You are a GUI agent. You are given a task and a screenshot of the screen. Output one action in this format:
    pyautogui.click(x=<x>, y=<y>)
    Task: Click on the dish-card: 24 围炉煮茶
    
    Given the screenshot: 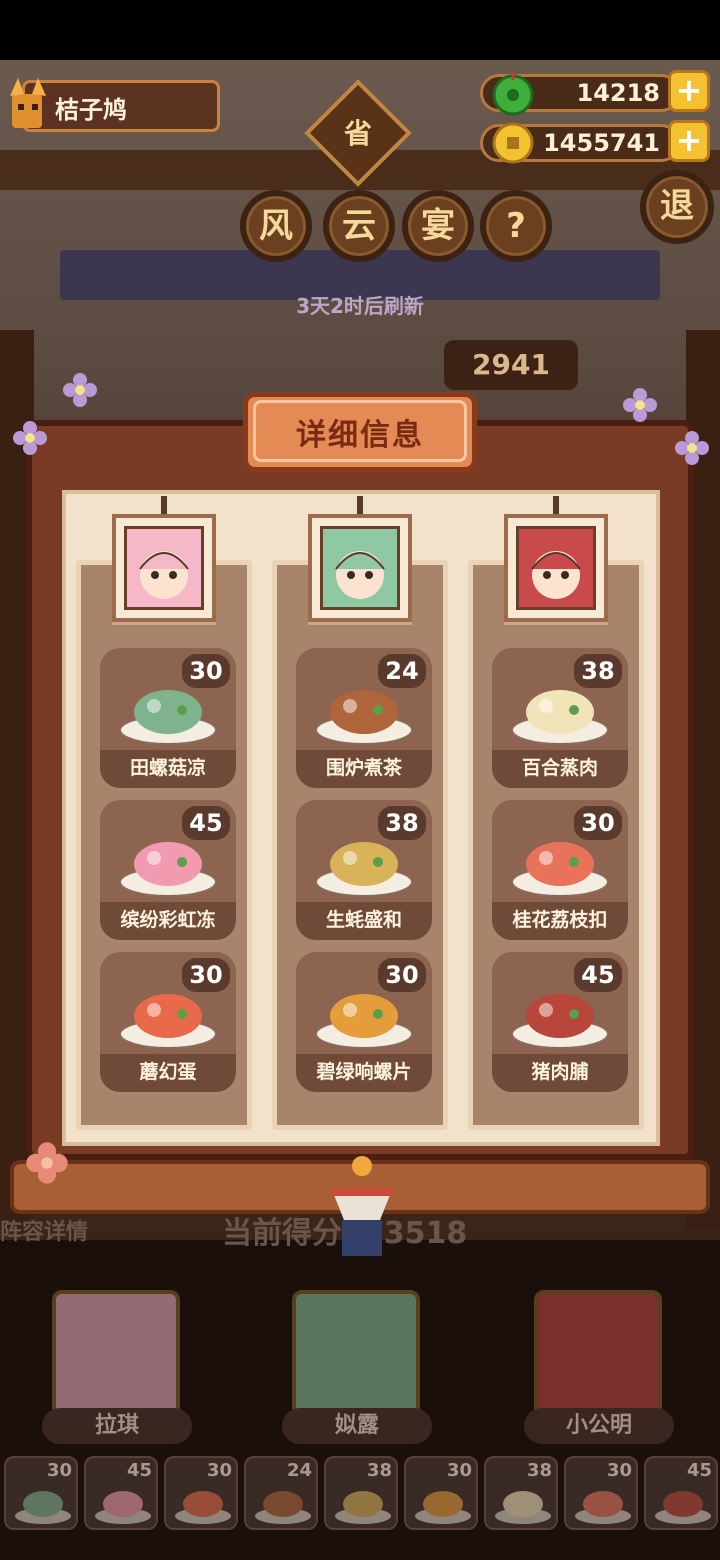 What is the action you would take?
    pyautogui.click(x=364, y=718)
    